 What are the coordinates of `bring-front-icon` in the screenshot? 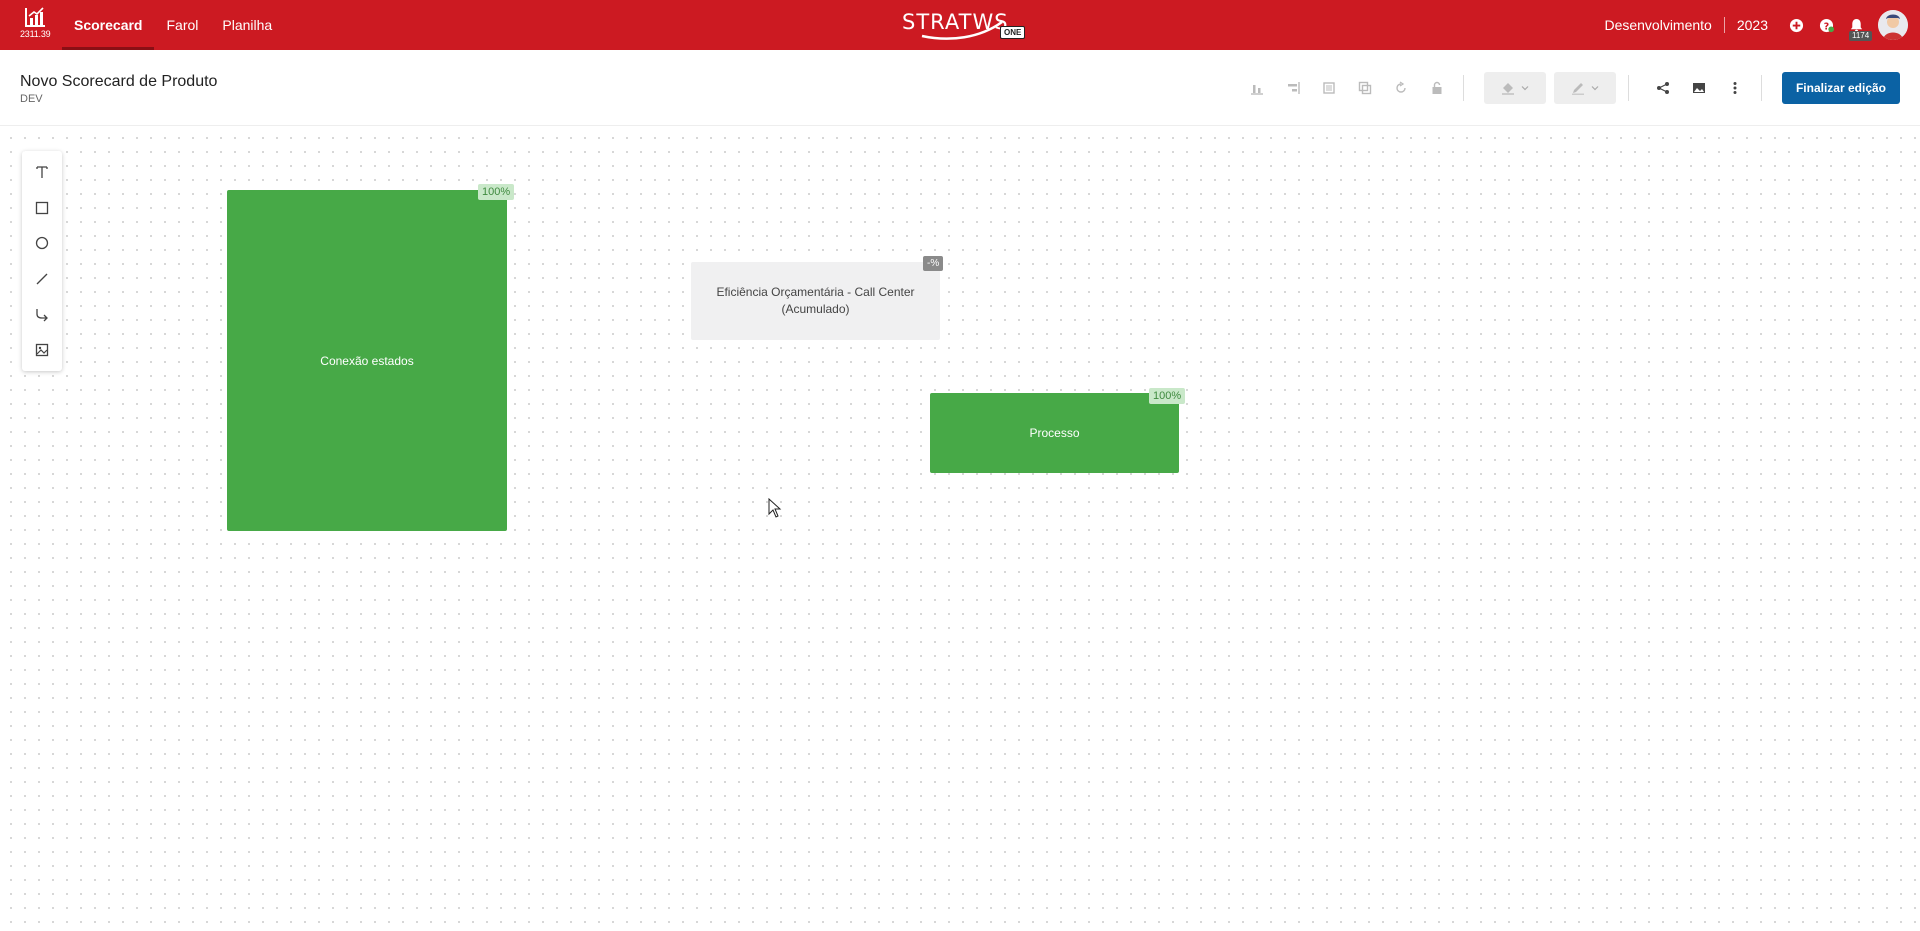 It's located at (1329, 88).